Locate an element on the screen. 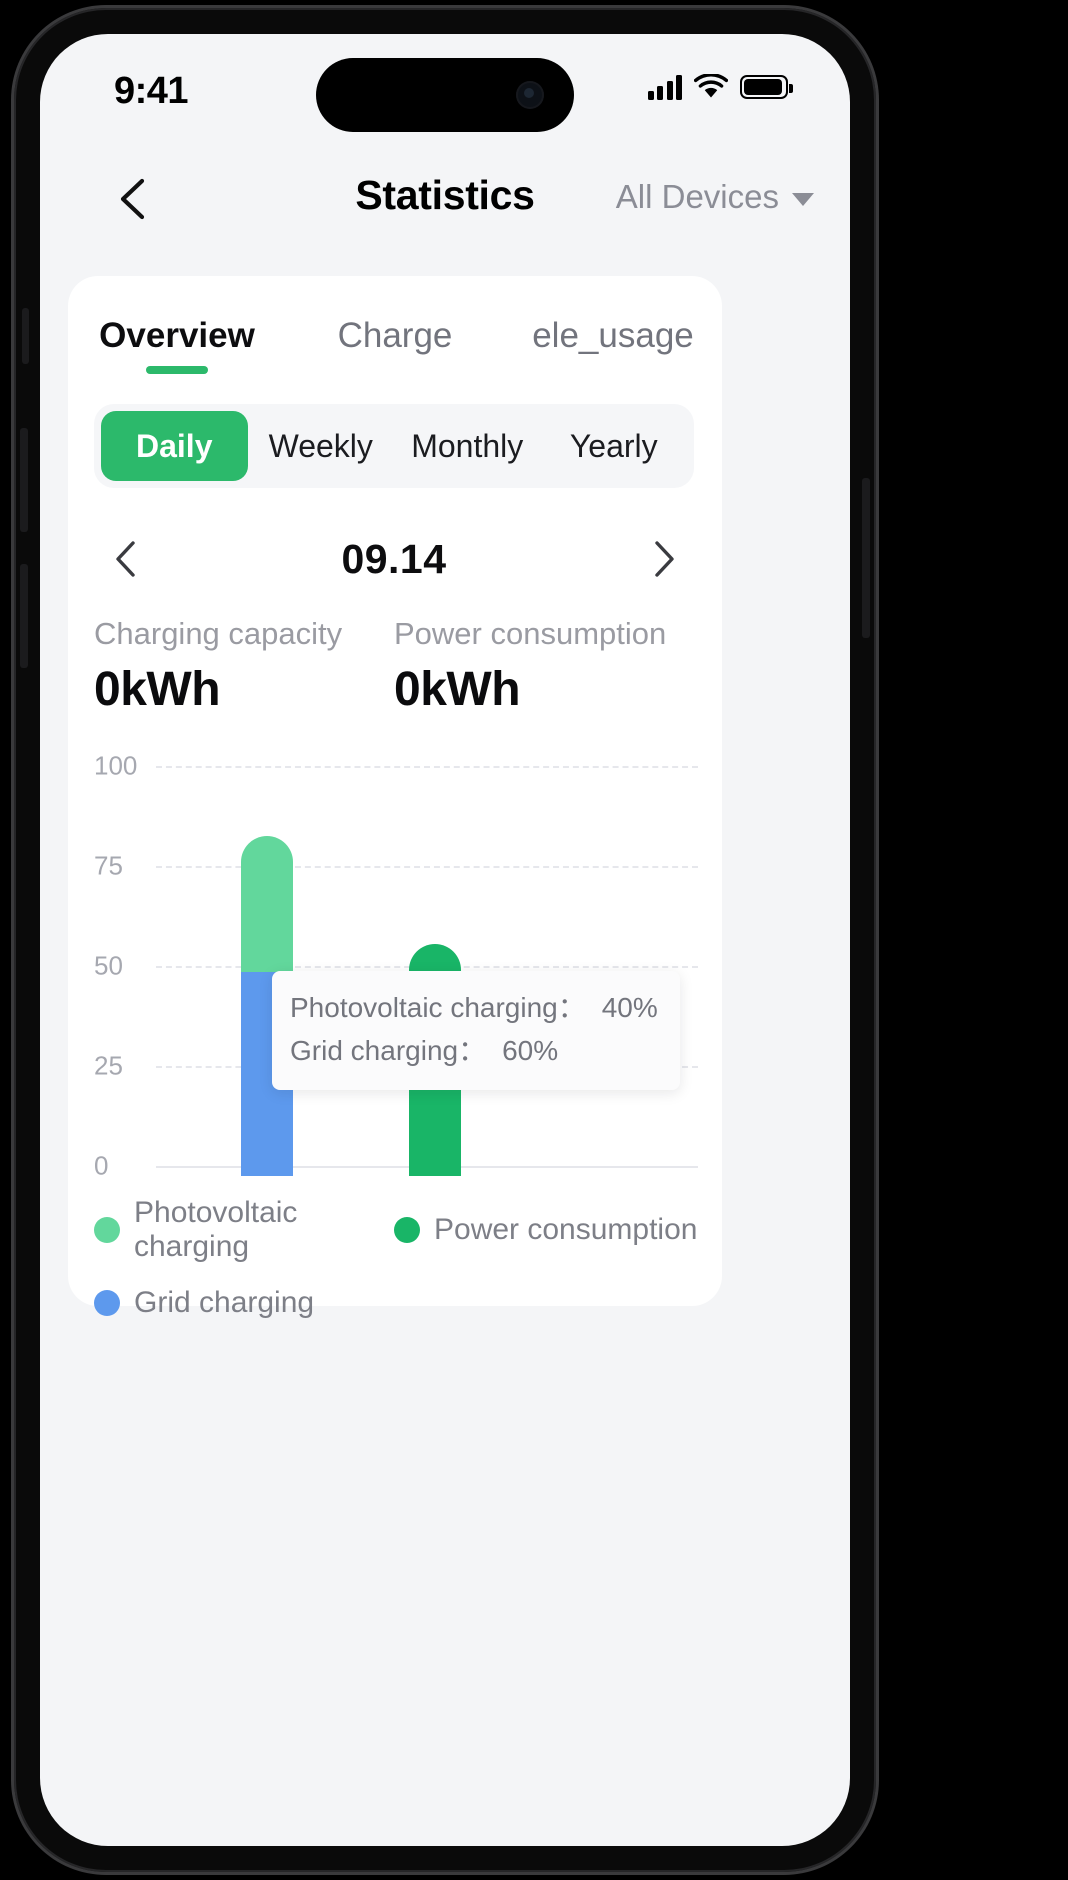  ytick-100: 100 is located at coordinates (116, 765).